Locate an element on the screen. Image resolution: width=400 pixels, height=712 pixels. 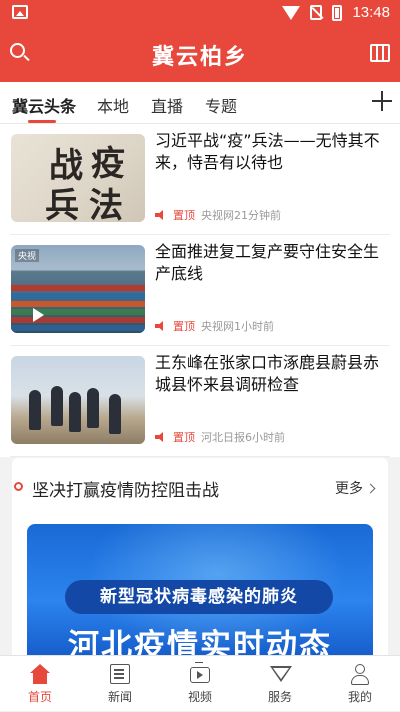
nav-label: 服务 is located at coordinates (279, 697).